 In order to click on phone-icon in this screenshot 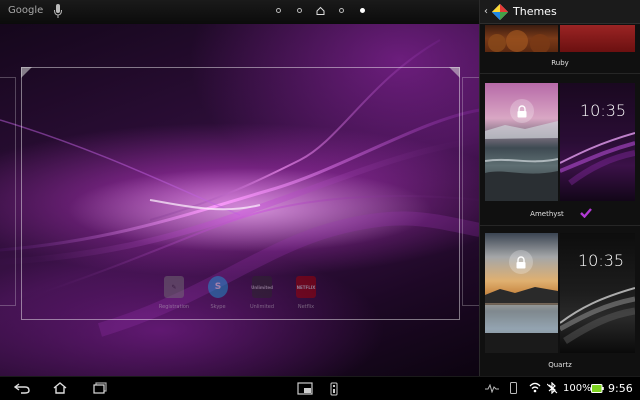, I will do `click(513, 388)`.